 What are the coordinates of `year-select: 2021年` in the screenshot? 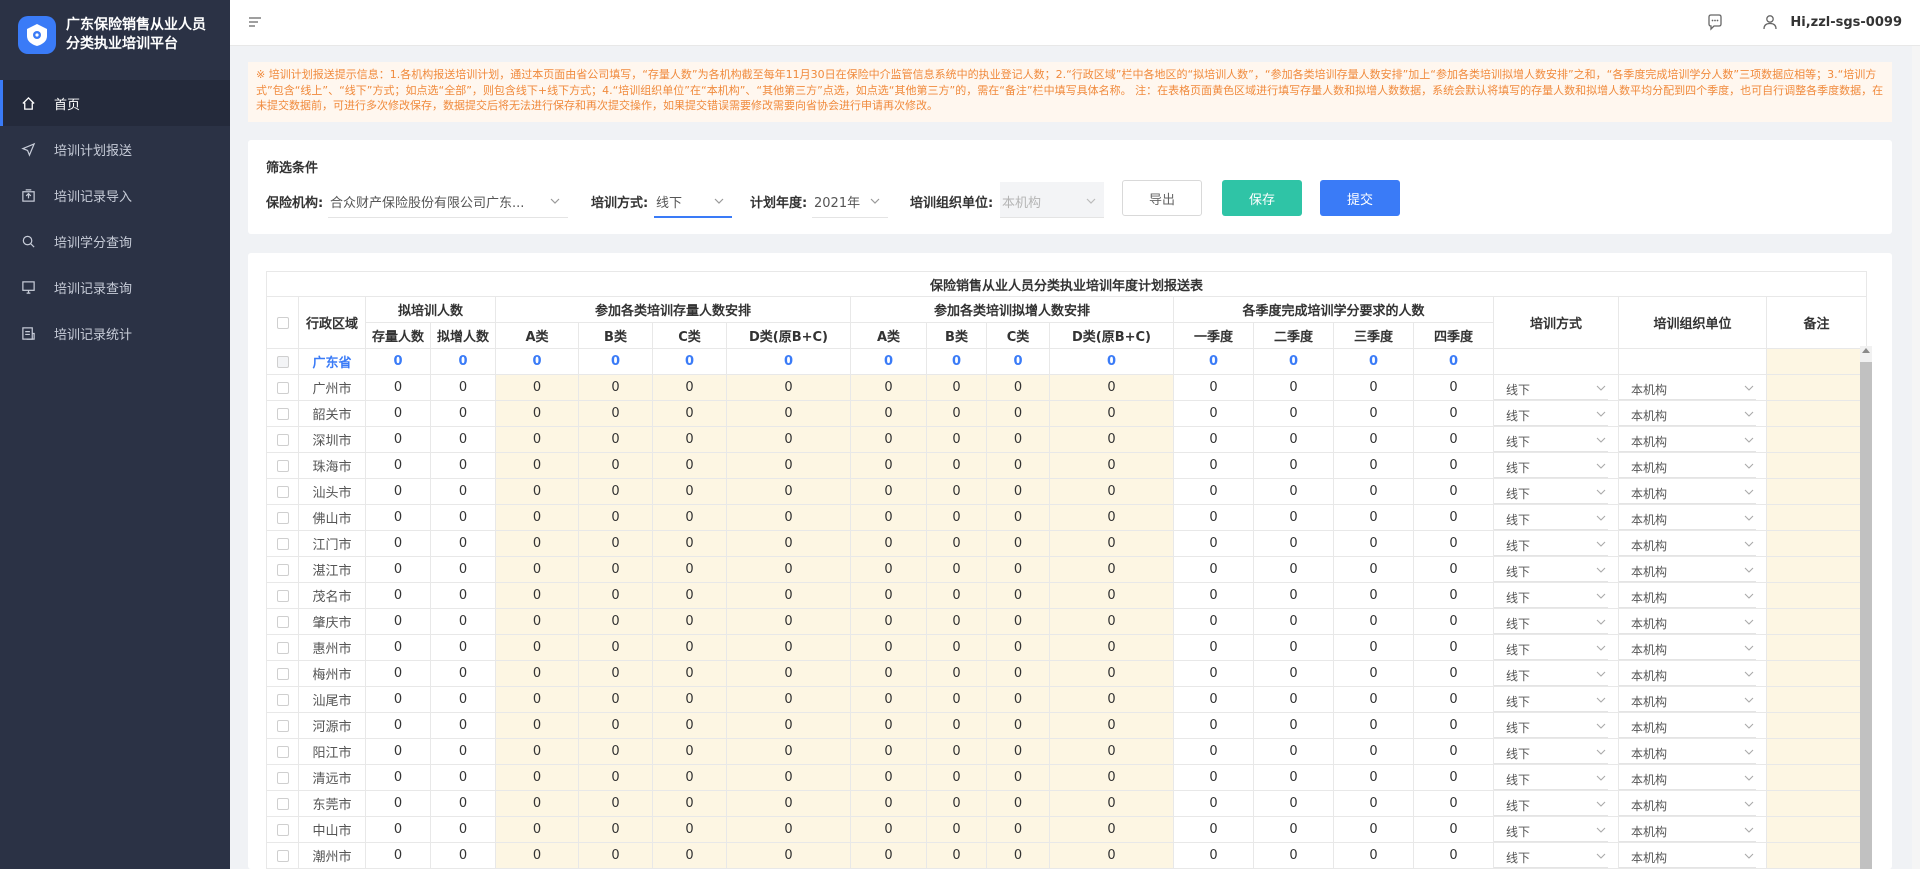 It's located at (850, 200).